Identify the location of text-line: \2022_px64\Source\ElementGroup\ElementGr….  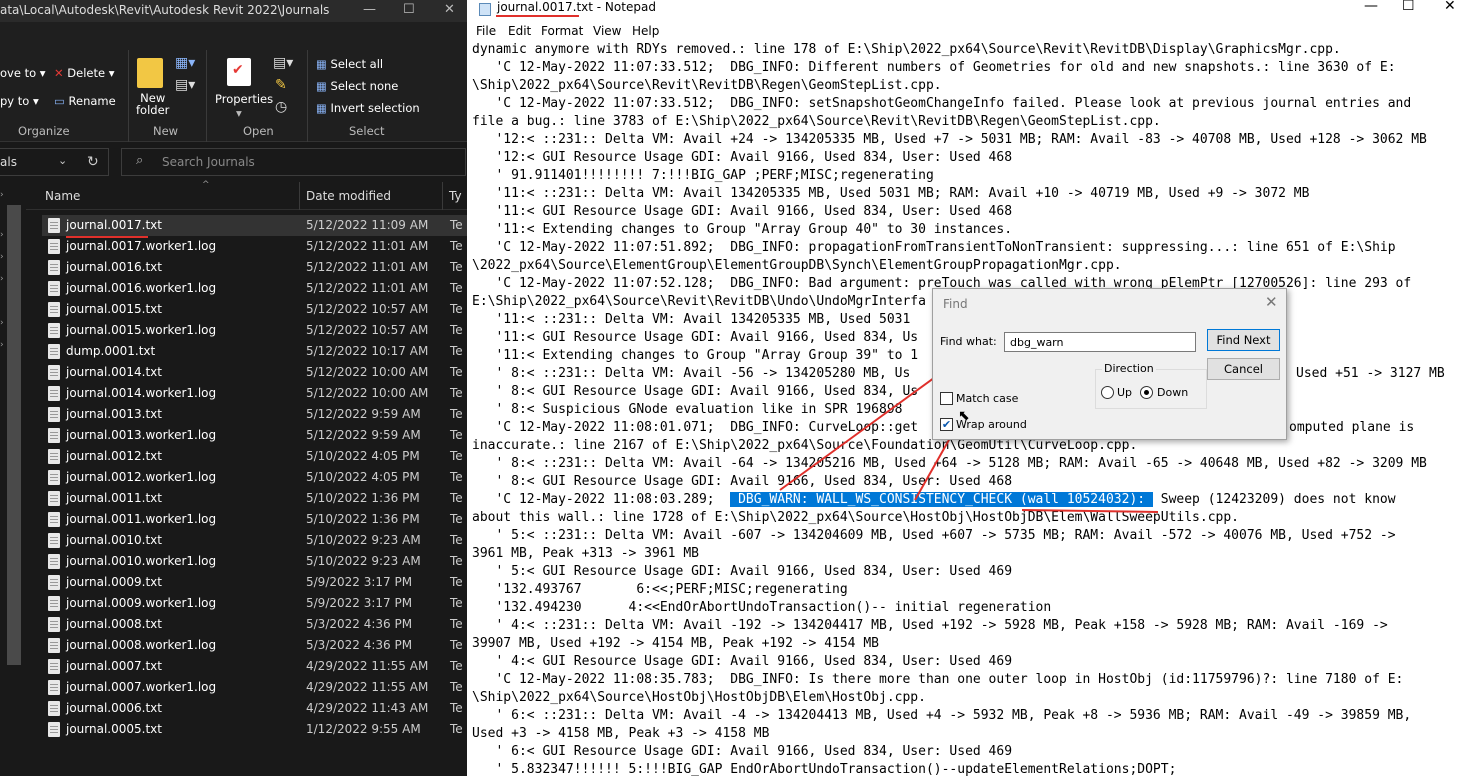
(797, 266).